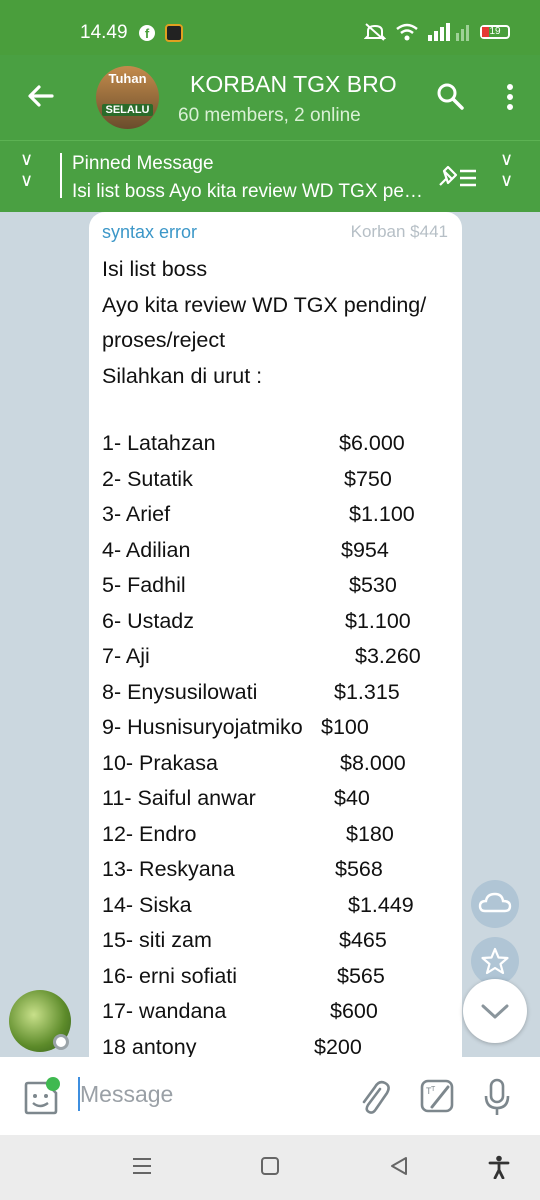 The image size is (540, 1200). I want to click on entry-amount: $600, so click(354, 1011).